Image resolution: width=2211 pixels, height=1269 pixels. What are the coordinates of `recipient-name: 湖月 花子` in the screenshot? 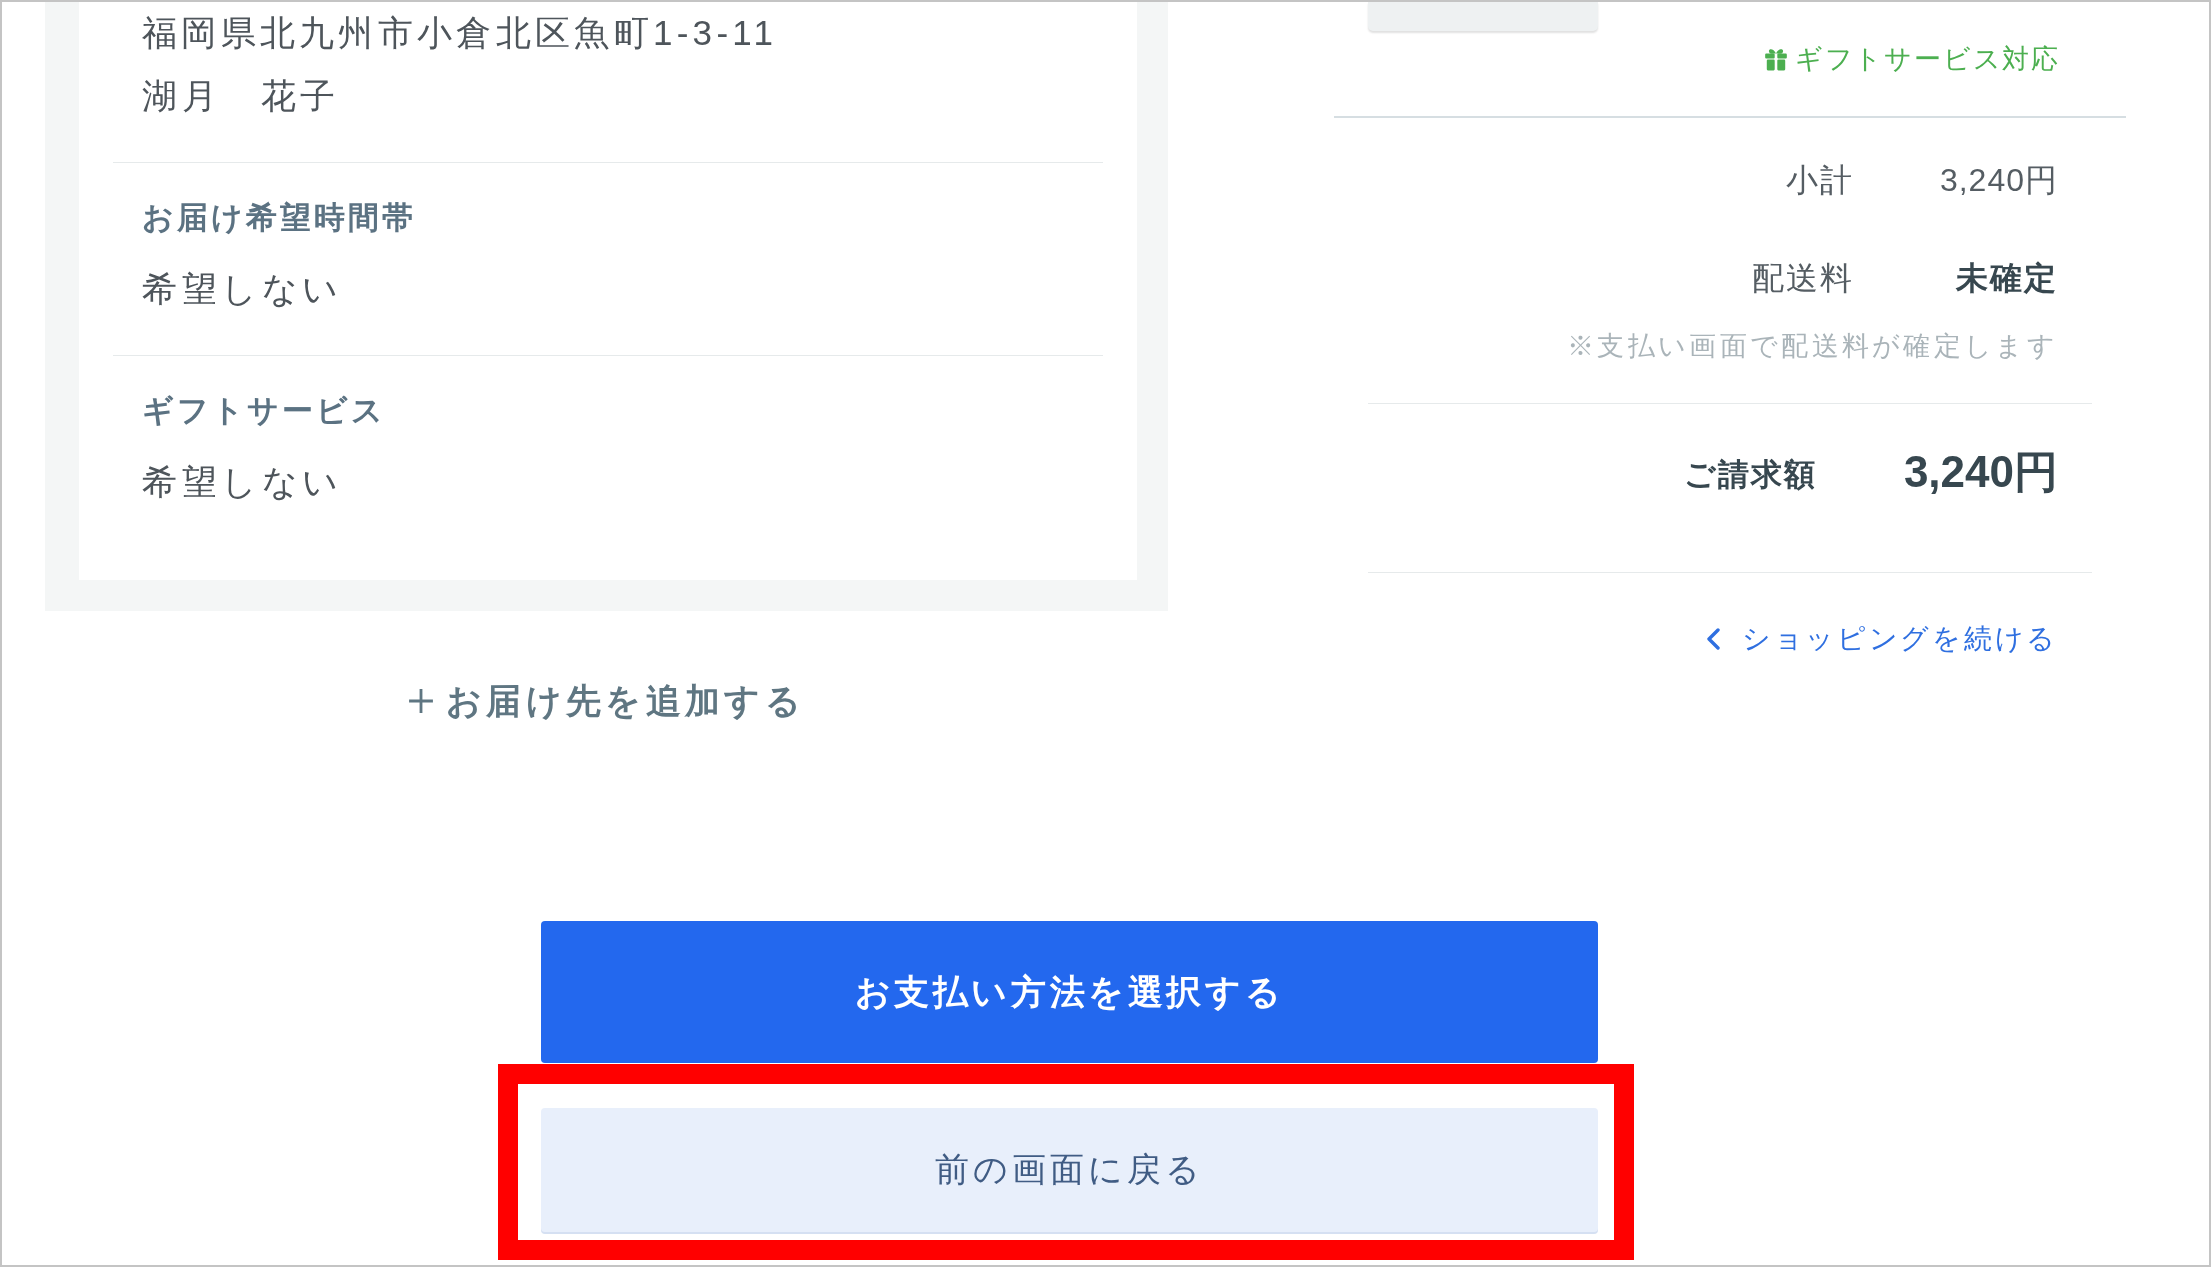 It's located at (241, 96).